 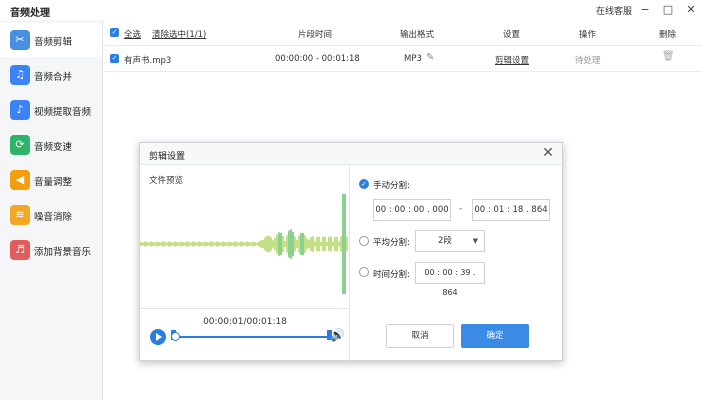 What do you see at coordinates (317, 59) in the screenshot?
I see `segment-time: 00:00:00 - 00:01:18` at bounding box center [317, 59].